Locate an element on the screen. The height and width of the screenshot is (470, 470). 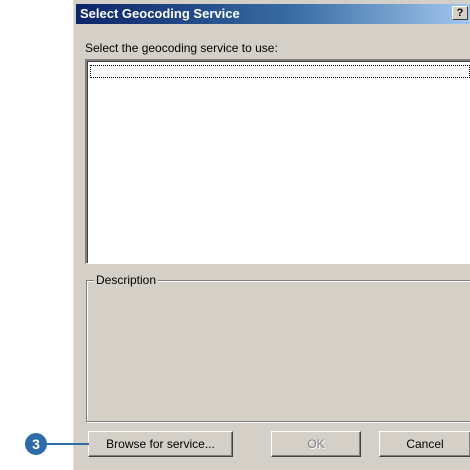
dialog-title: Select Geocoding Service is located at coordinates (160, 13).